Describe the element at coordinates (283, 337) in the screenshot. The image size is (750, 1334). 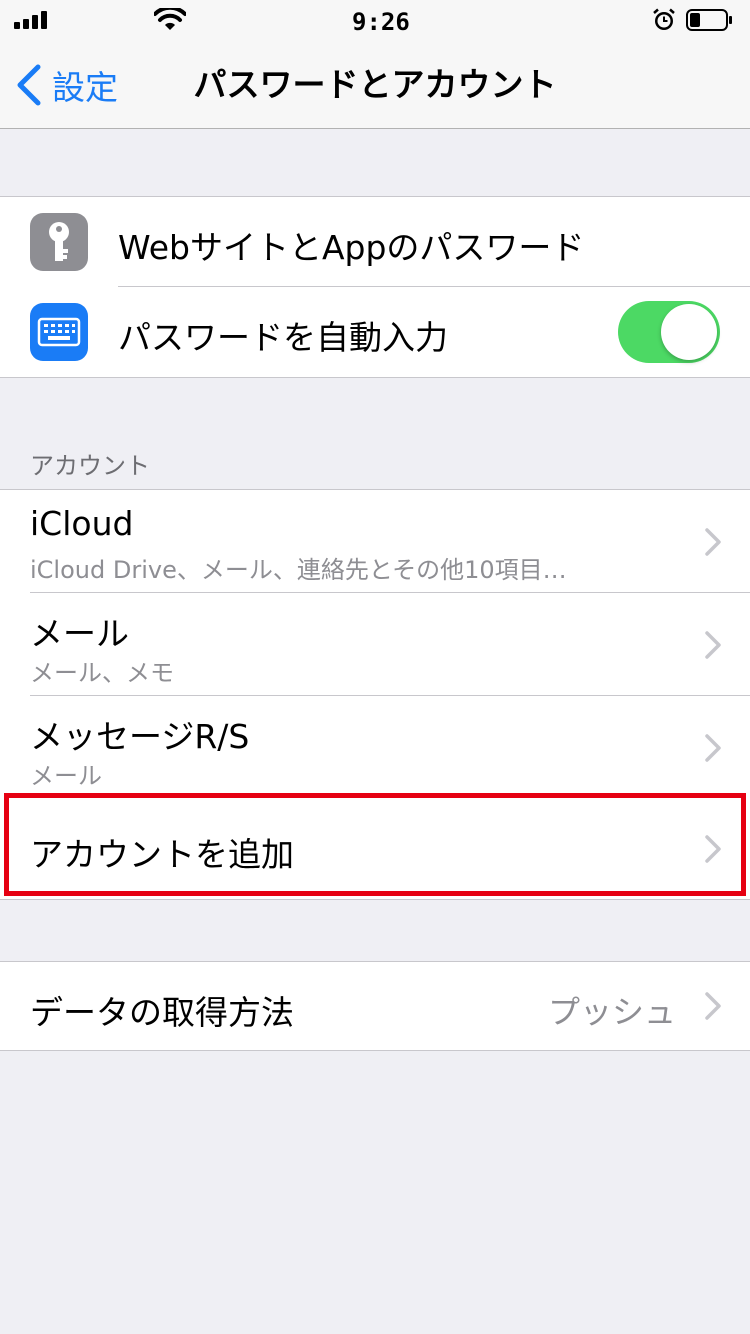
I see `autofill-passwords-label: パスワードを自動入力` at that location.